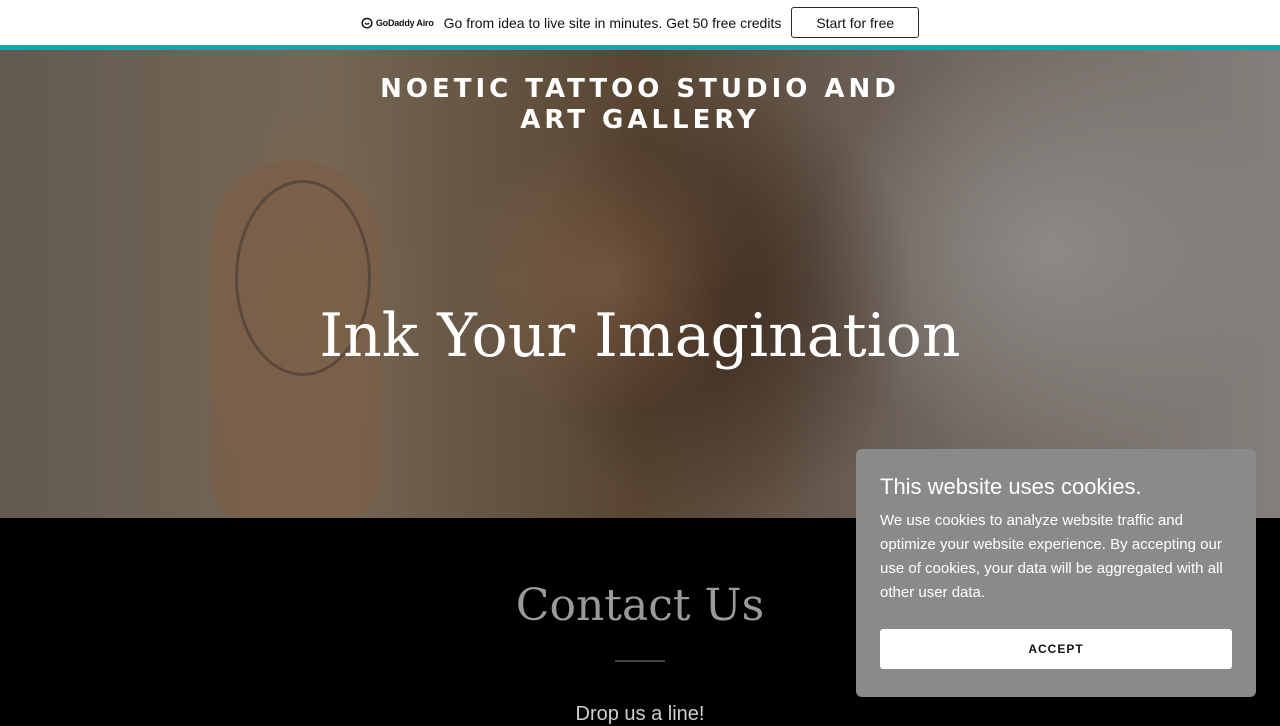 The width and height of the screenshot is (1280, 726). I want to click on godaddy-logo-icon, so click(367, 23).